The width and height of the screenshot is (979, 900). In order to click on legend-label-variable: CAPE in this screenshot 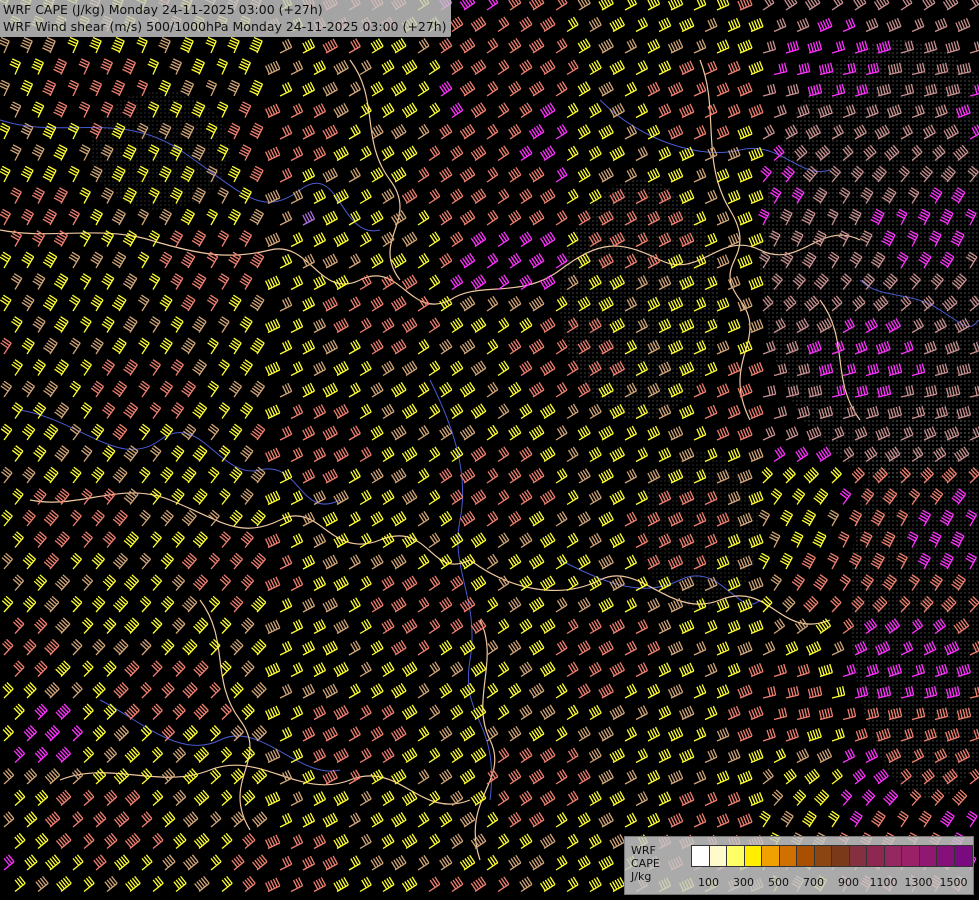, I will do `click(645, 863)`.